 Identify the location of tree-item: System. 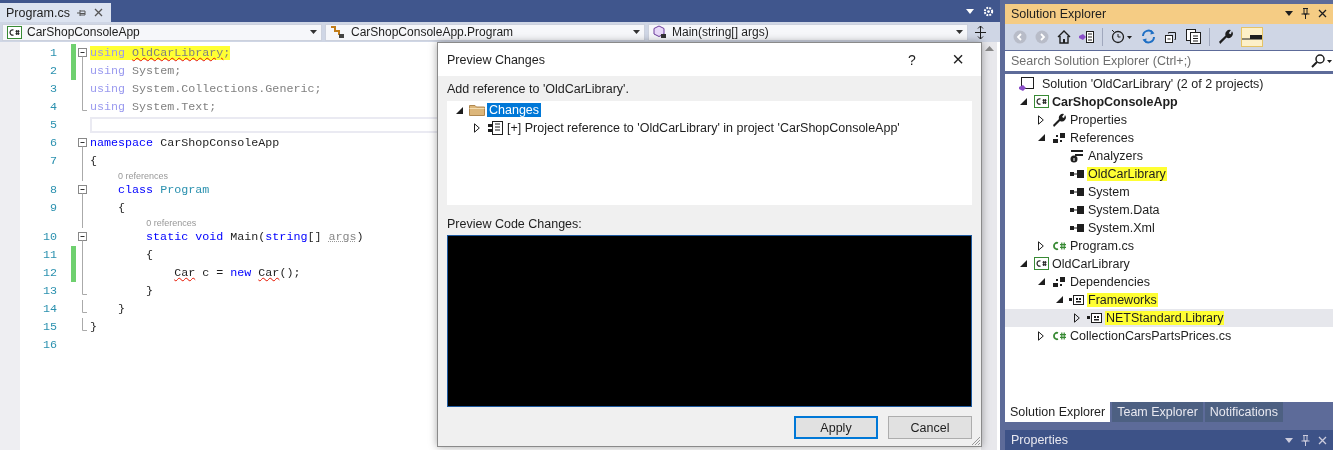
(1169, 191).